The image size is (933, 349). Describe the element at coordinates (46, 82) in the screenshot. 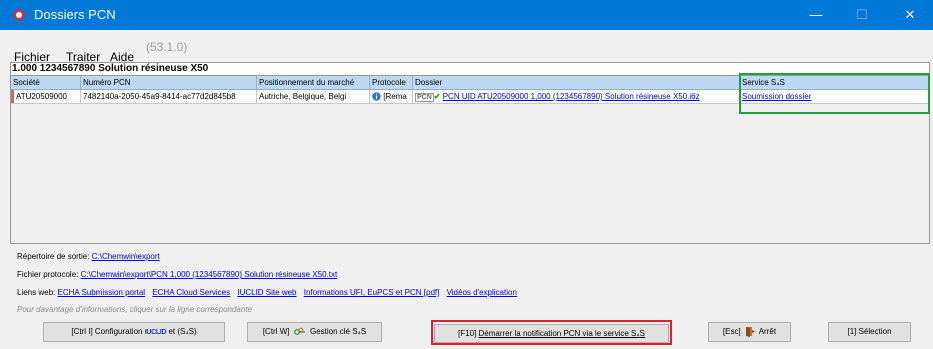

I see `column-societe: Société` at that location.